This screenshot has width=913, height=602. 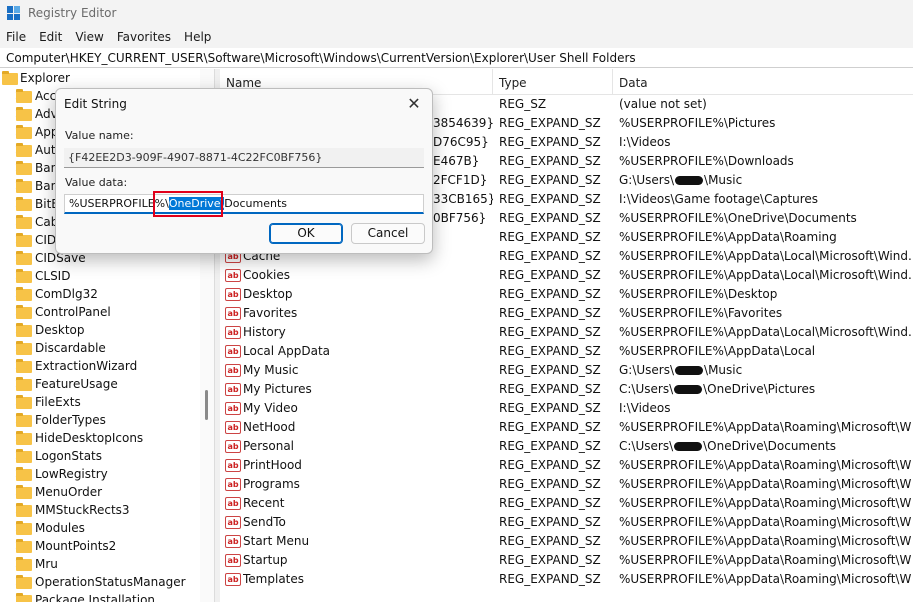 What do you see at coordinates (306, 233) in the screenshot?
I see `ok-button: OK` at bounding box center [306, 233].